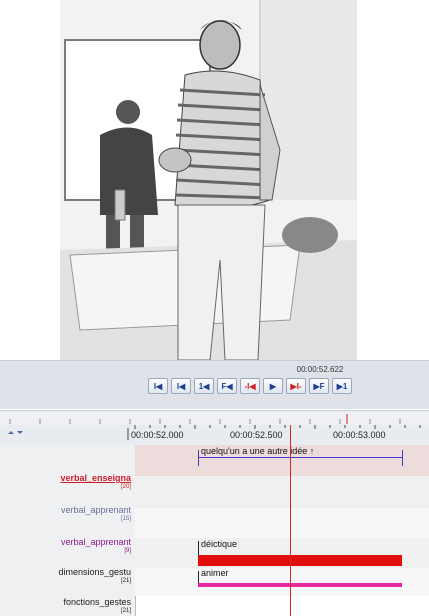 Image resolution: width=429 pixels, height=616 pixels. What do you see at coordinates (319, 386) in the screenshot?
I see `next-second-button: ▶F` at bounding box center [319, 386].